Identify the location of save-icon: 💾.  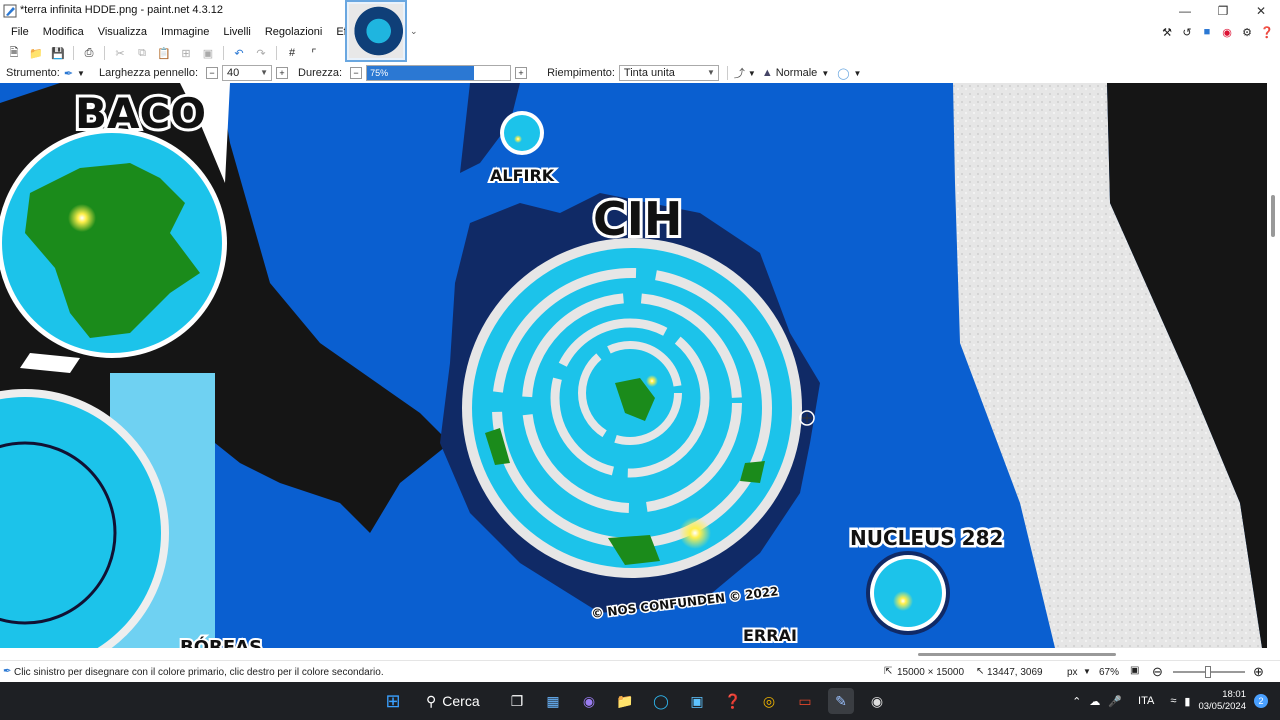
(58, 53).